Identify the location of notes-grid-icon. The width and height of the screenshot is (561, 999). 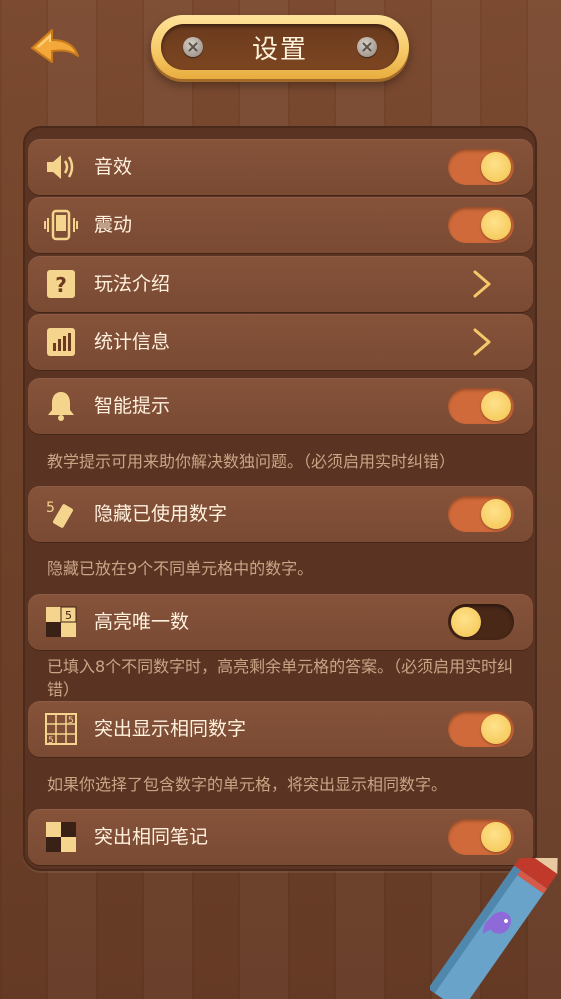
(61, 837).